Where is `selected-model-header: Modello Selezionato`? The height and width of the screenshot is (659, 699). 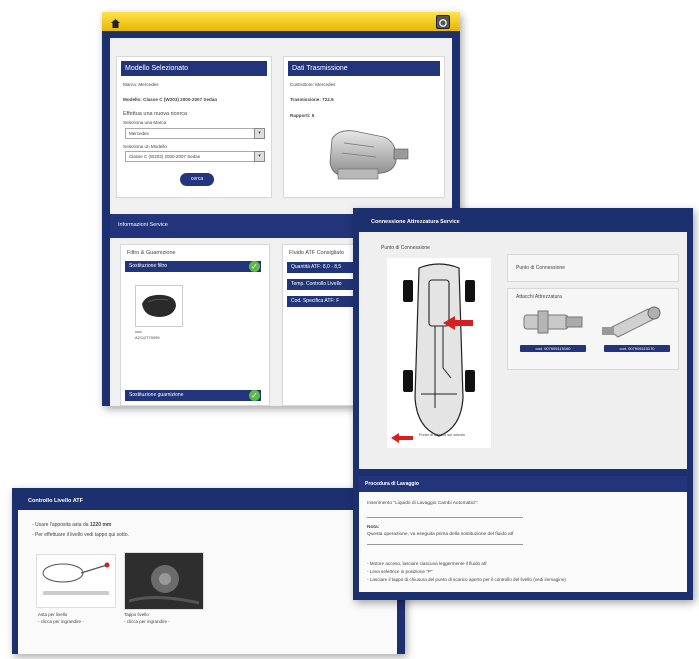
selected-model-header: Modello Selezionato is located at coordinates (194, 68).